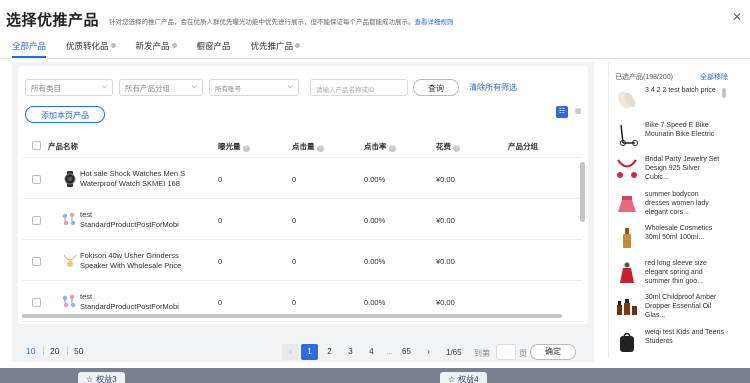  I want to click on tab-label: 全部产品, so click(29, 46).